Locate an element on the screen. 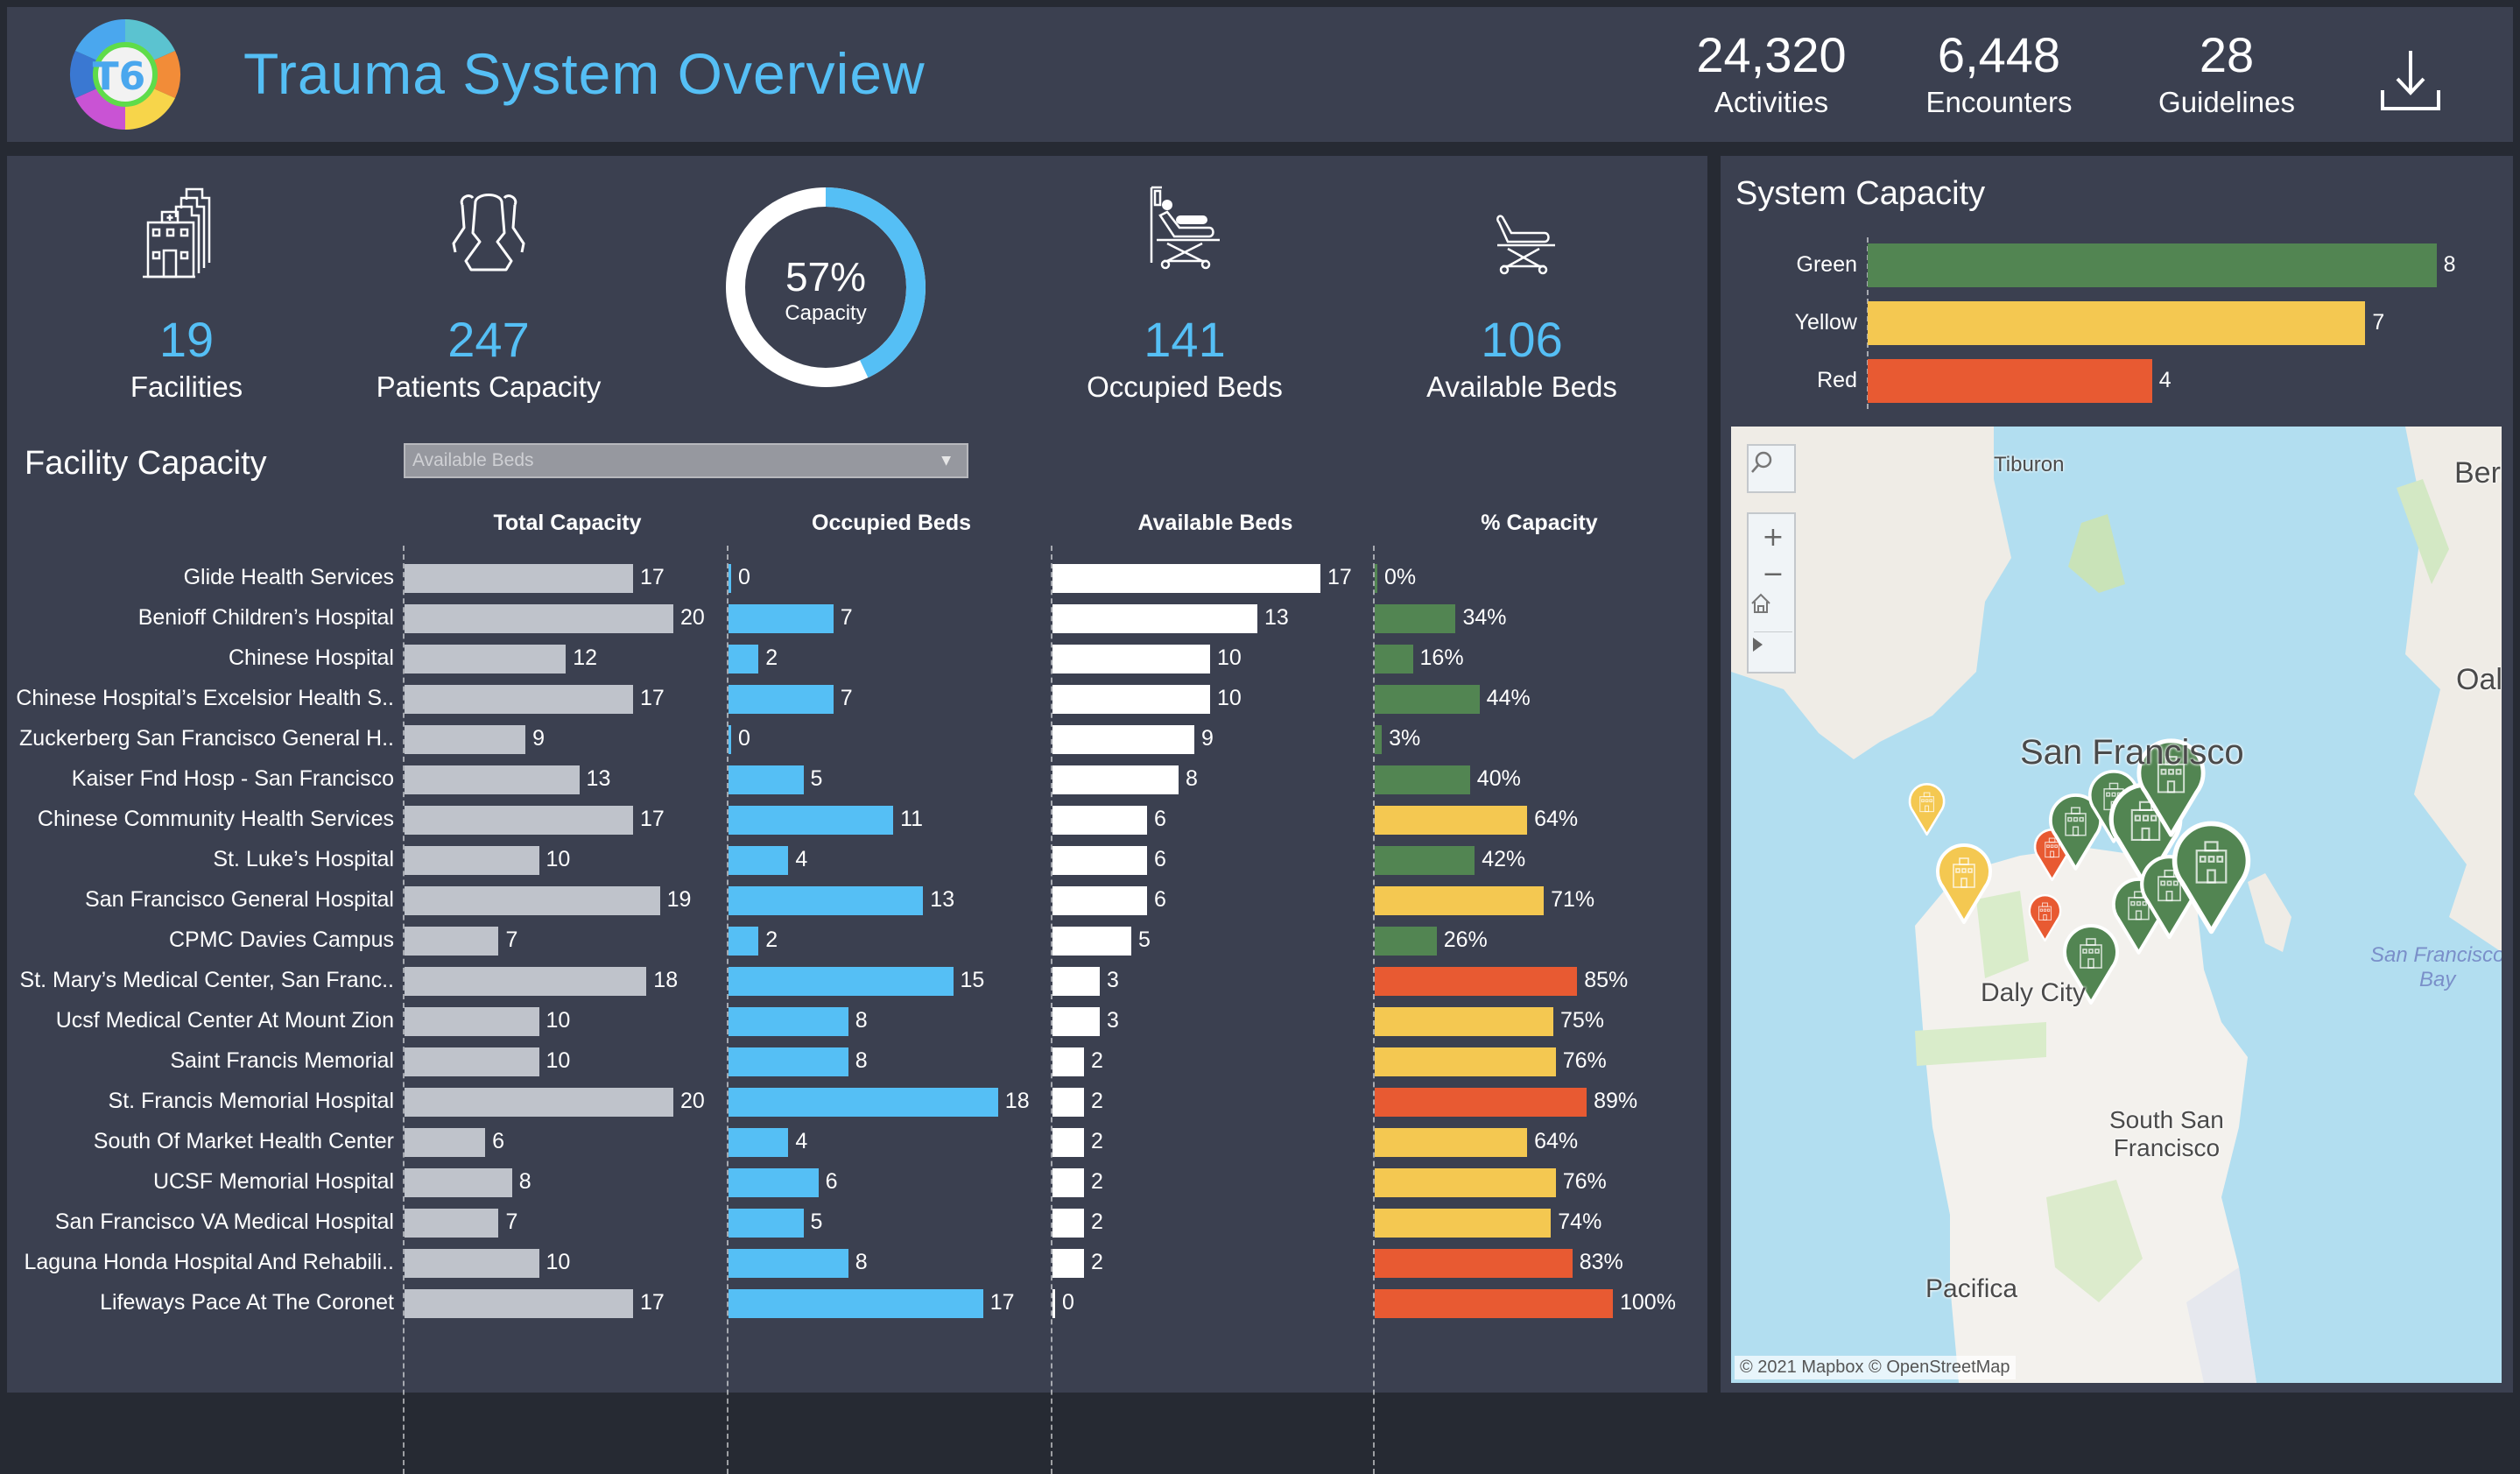 This screenshot has width=2520, height=1474. home-button is located at coordinates (1773, 610).